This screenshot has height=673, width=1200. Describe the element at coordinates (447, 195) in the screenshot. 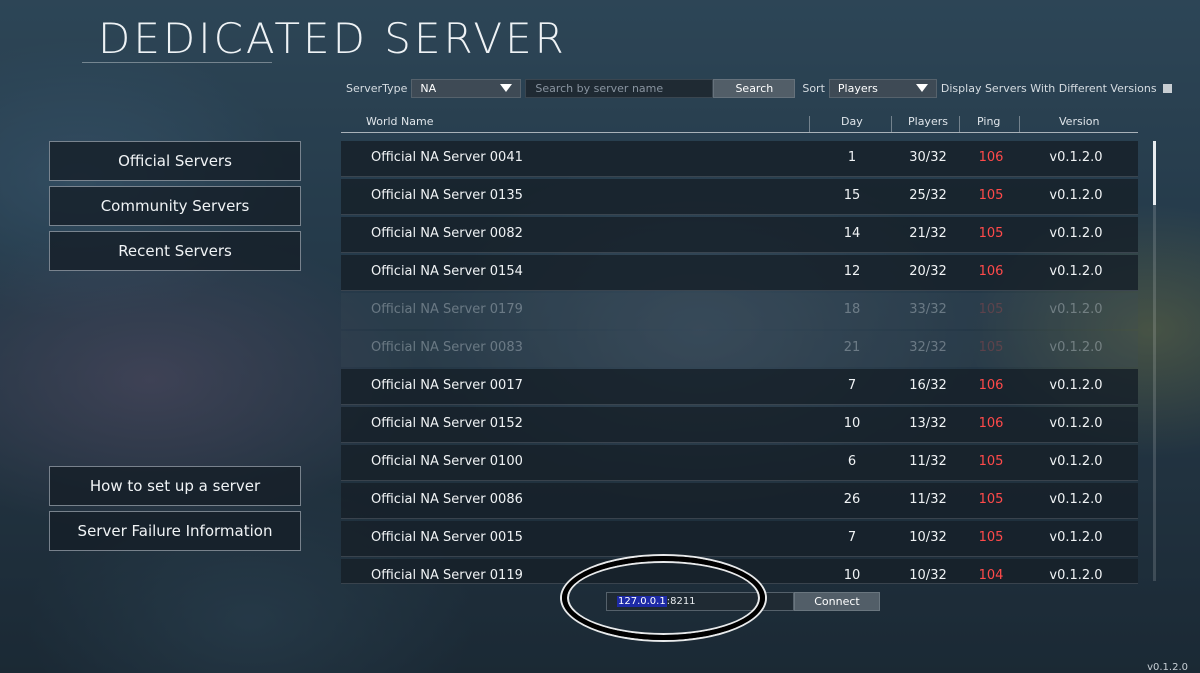

I see `row-world-name: Official NA Server 0135` at that location.